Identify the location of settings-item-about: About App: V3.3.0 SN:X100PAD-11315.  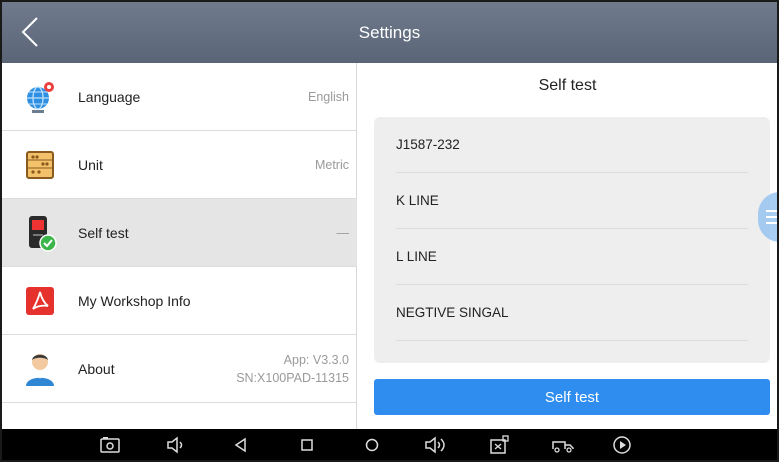
(179, 369).